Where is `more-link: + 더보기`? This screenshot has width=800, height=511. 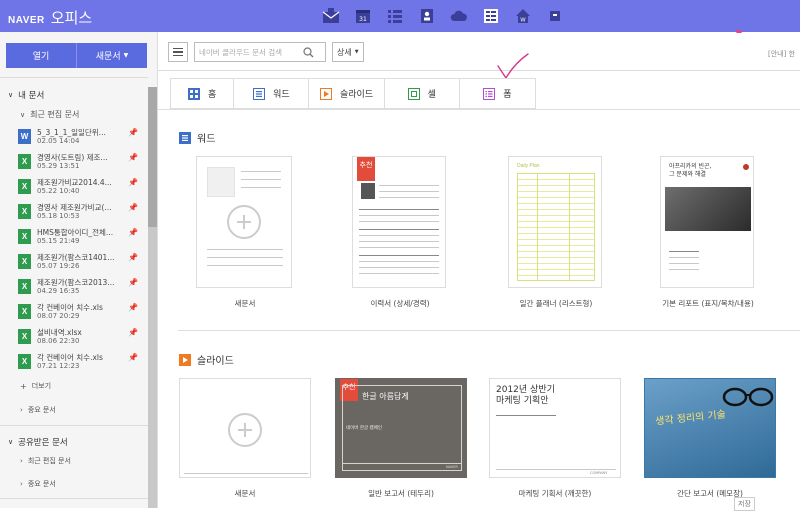
more-link: + 더보기 is located at coordinates (35, 386).